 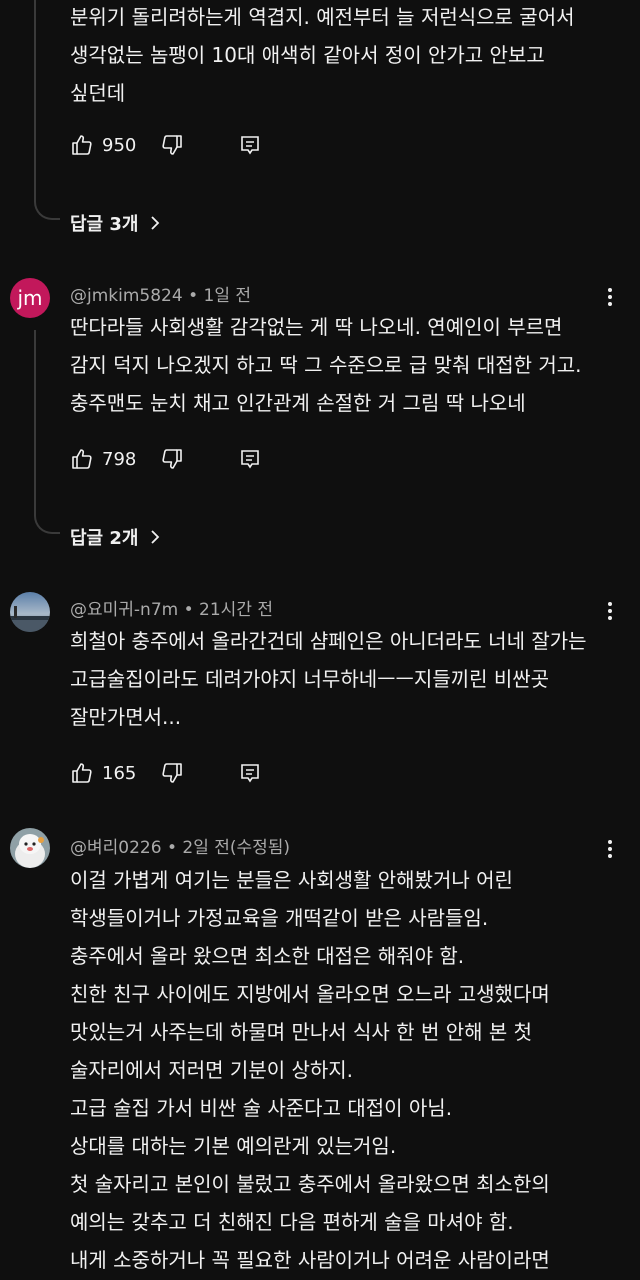 I want to click on timestamp: • 1일 전, so click(x=217, y=296).